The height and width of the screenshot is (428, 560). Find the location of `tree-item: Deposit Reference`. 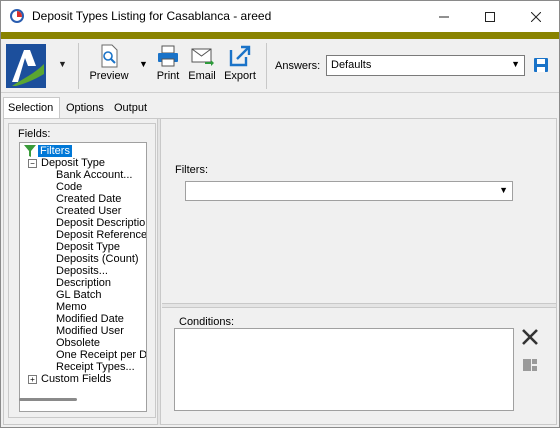

tree-item: Deposit Reference is located at coordinates (101, 235).